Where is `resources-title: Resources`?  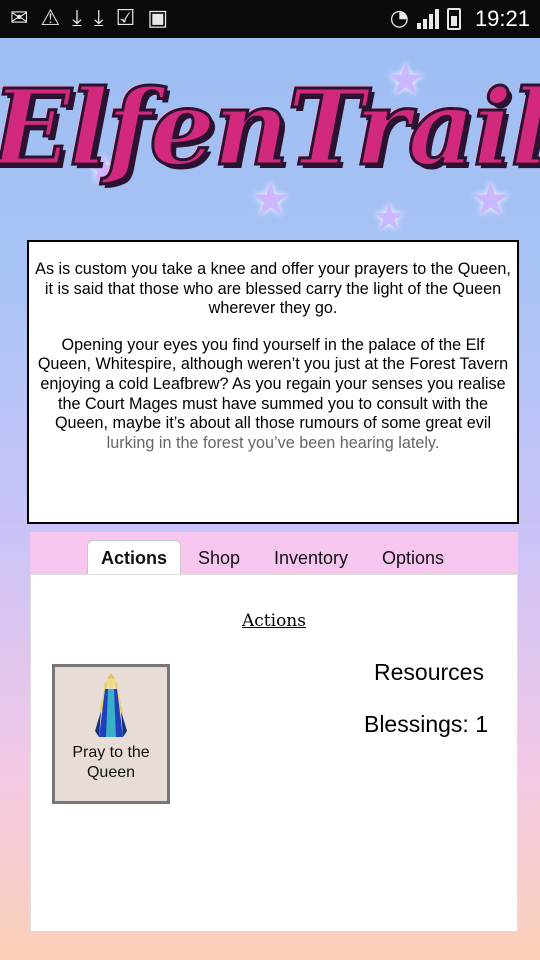
resources-title: Resources is located at coordinates (429, 672).